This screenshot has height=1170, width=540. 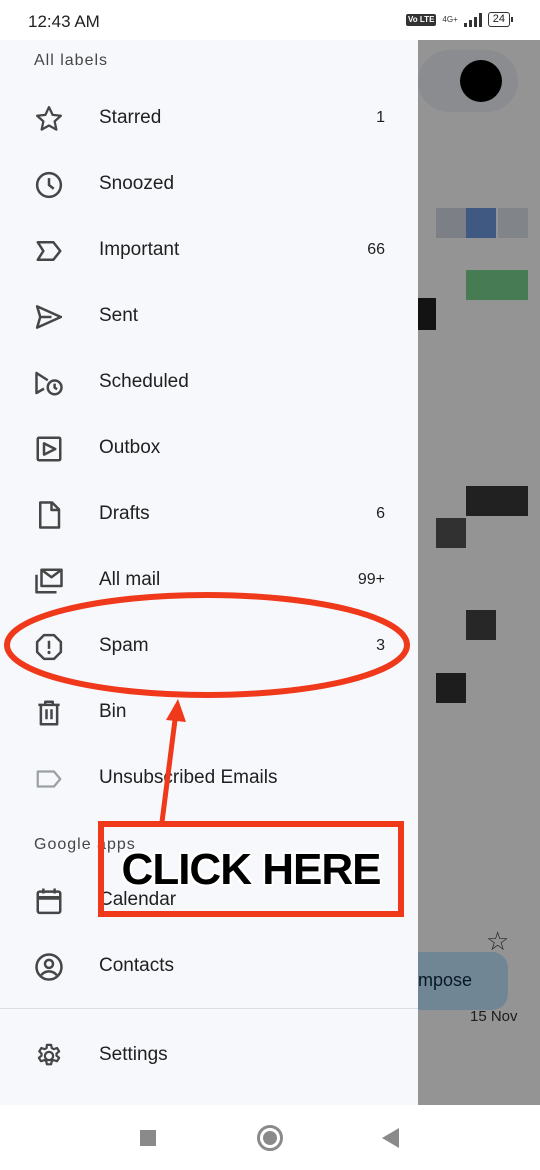 I want to click on label-text: All mail, so click(x=130, y=579).